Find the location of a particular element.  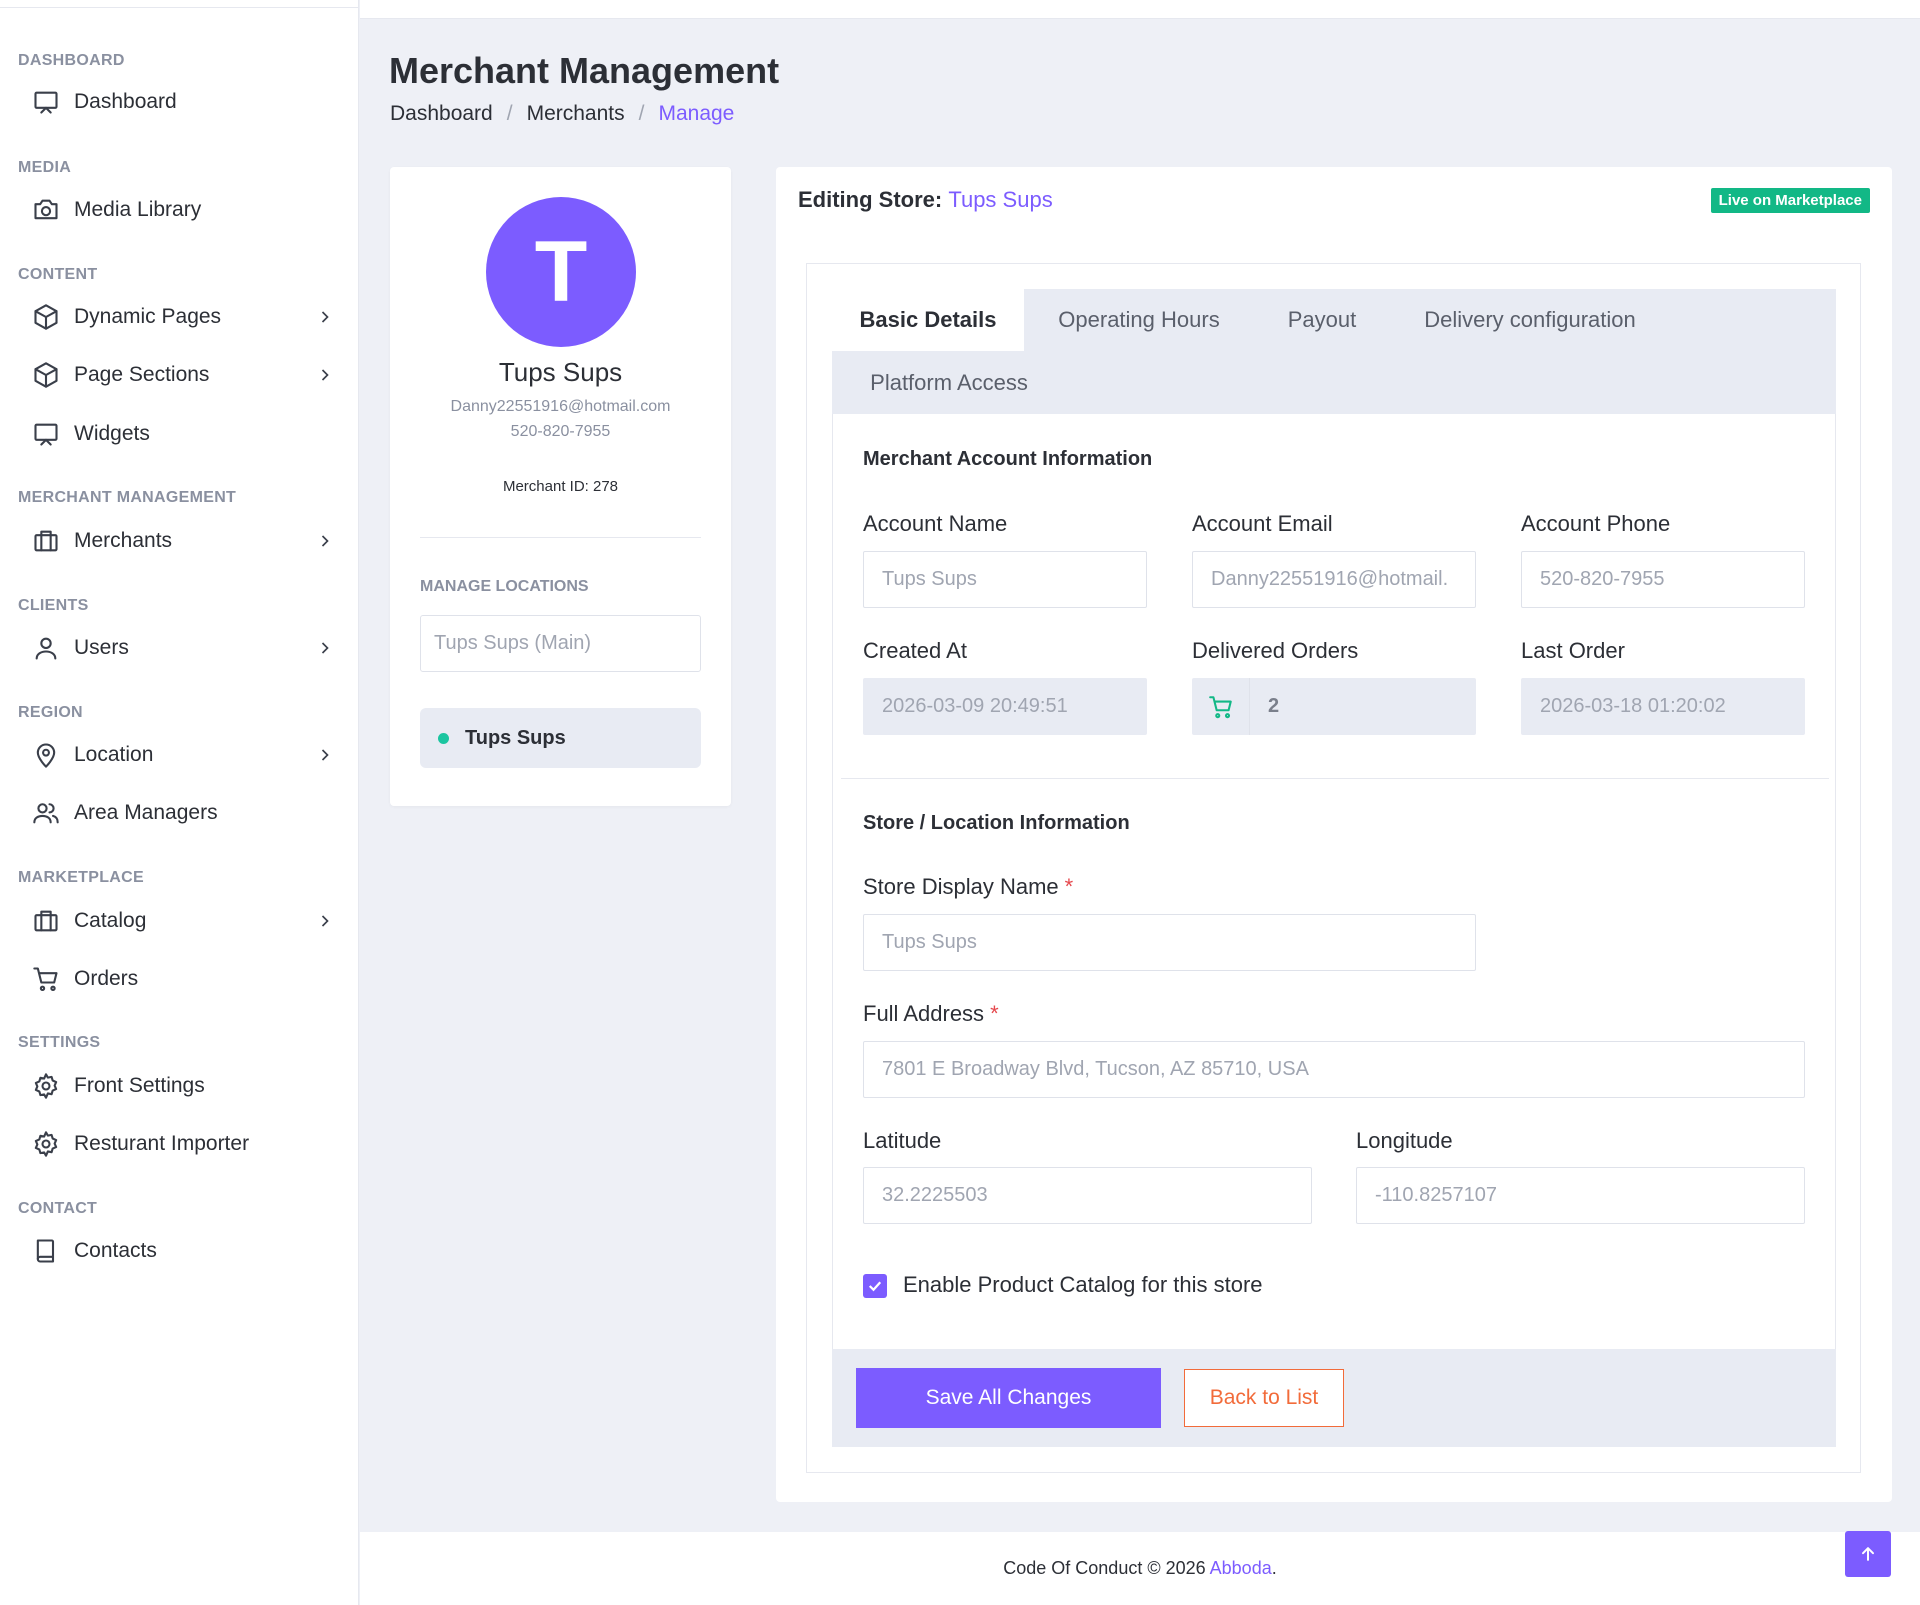

store-display-name-input: Tups Sups is located at coordinates (1169, 942).